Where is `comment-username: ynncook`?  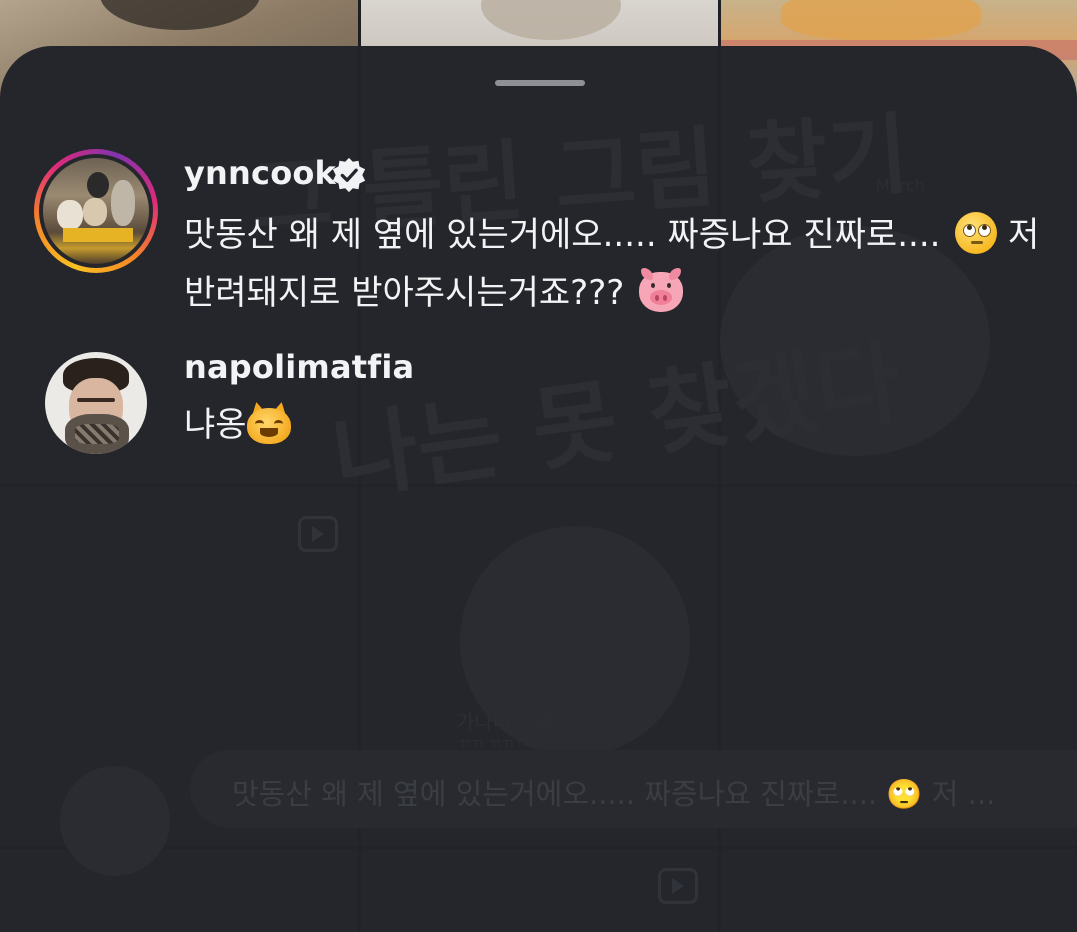 comment-username: ynncook is located at coordinates (260, 173).